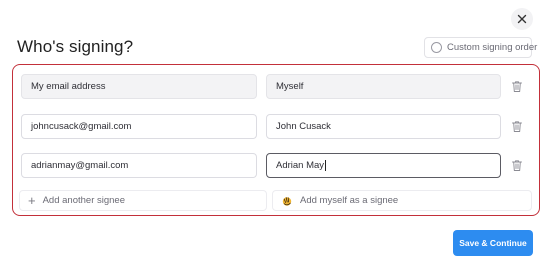  I want to click on signer-email-field: adrianmay@gmail.com, so click(139, 165).